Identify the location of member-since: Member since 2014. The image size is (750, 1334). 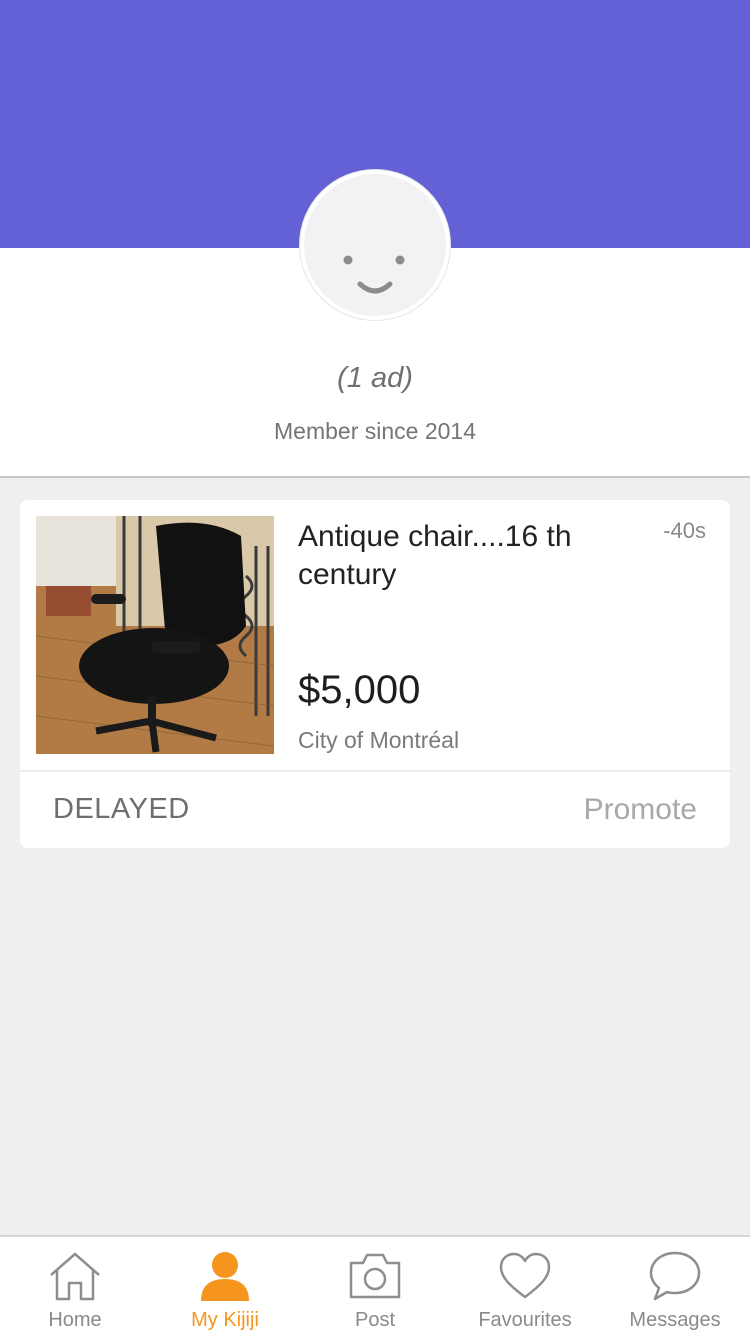
(375, 431).